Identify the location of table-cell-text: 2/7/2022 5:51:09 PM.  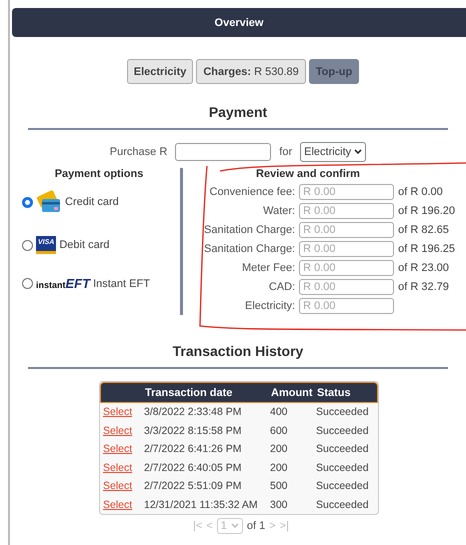
(193, 486).